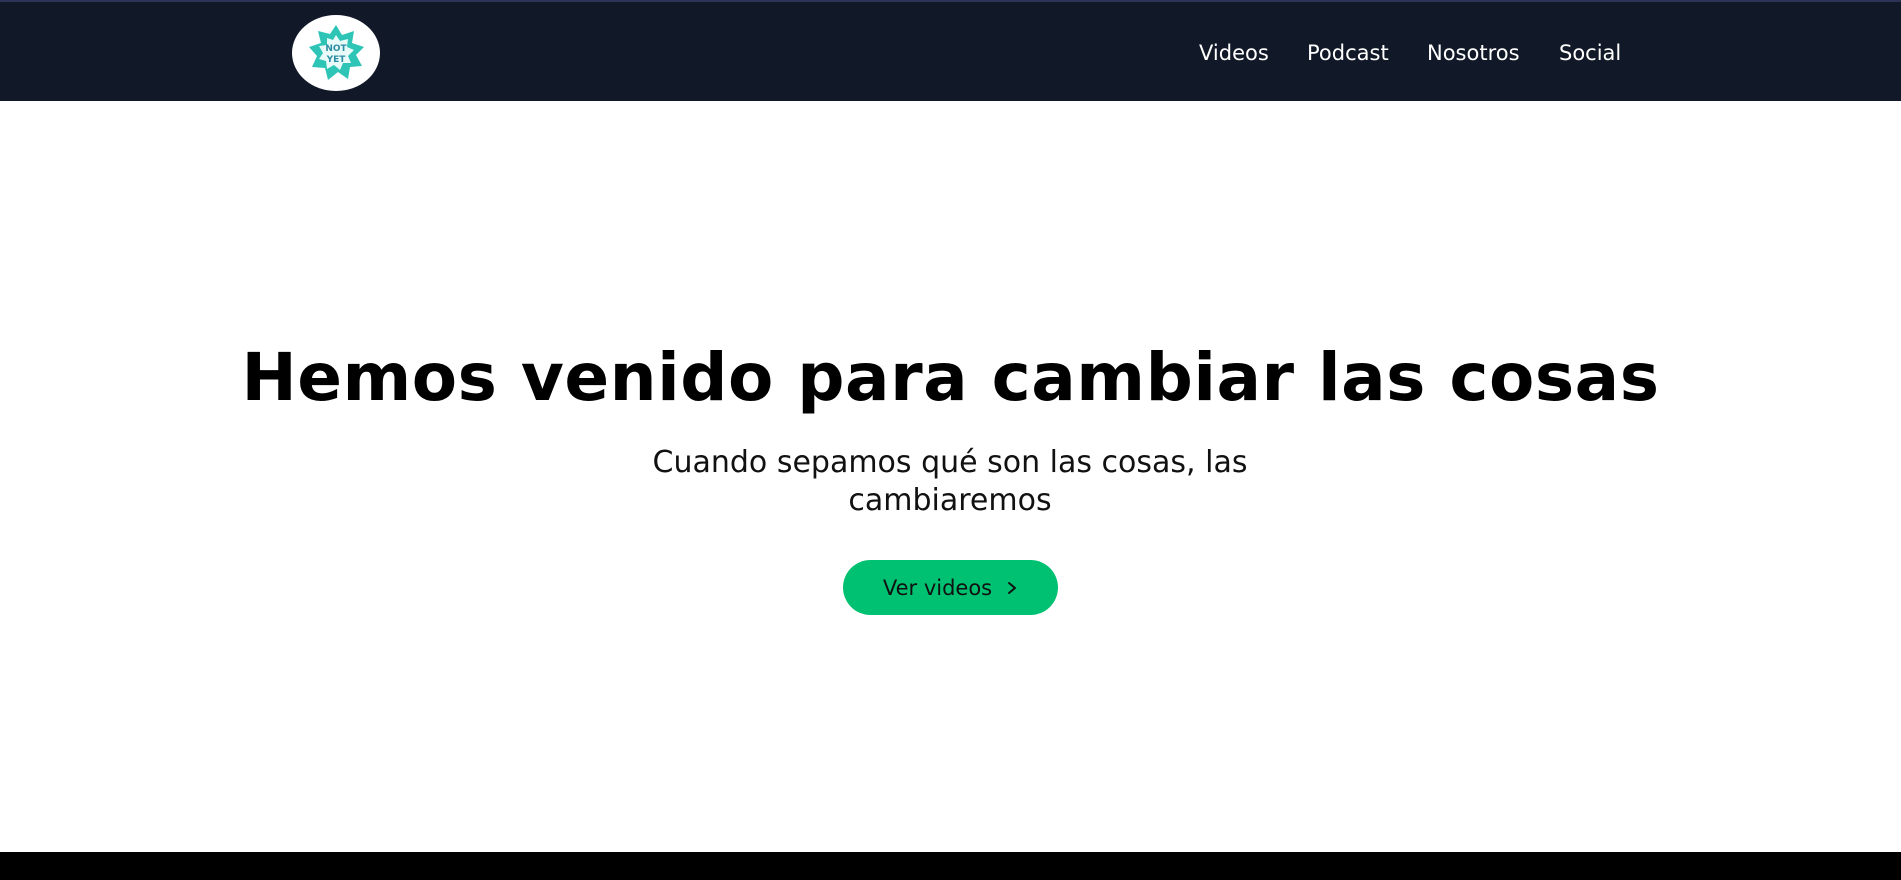 This screenshot has width=1901, height=880. What do you see at coordinates (1590, 53) in the screenshot?
I see `nav-item-social: Social` at bounding box center [1590, 53].